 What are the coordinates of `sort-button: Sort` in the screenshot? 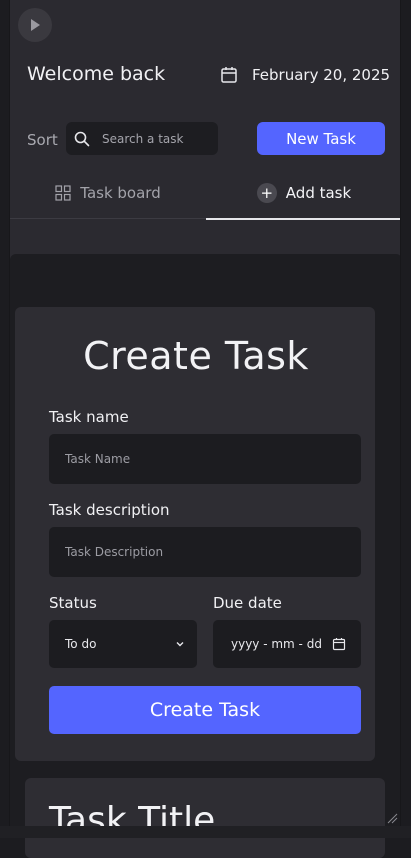 It's located at (42, 140).